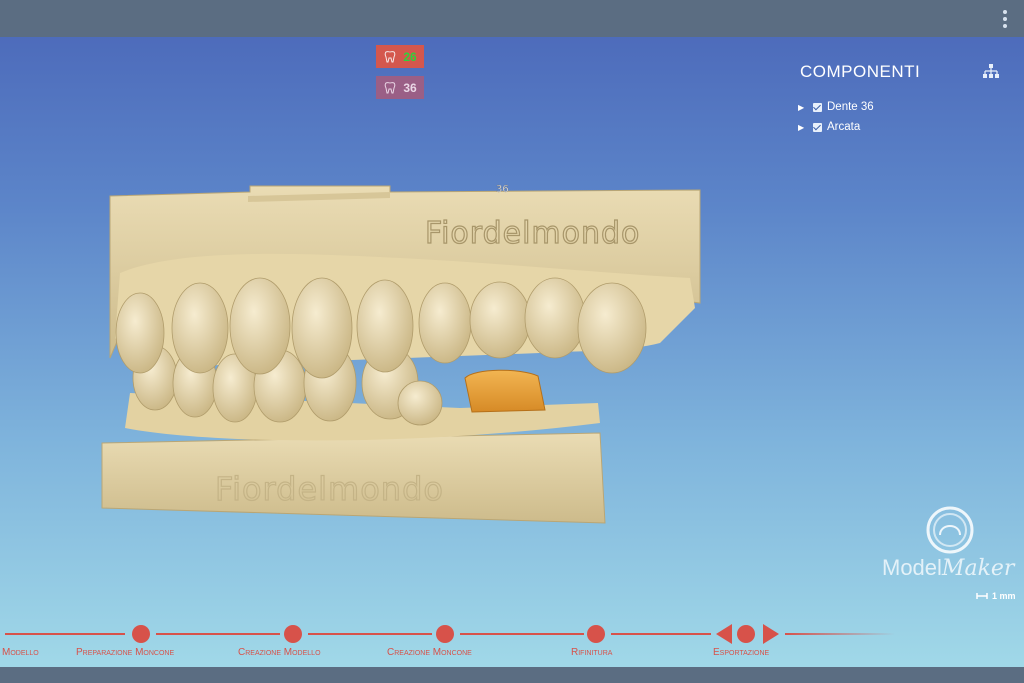 The width and height of the screenshot is (1024, 683). What do you see at coordinates (125, 652) in the screenshot?
I see `step-label-preparazione-moncone: Preparazione Moncone` at bounding box center [125, 652].